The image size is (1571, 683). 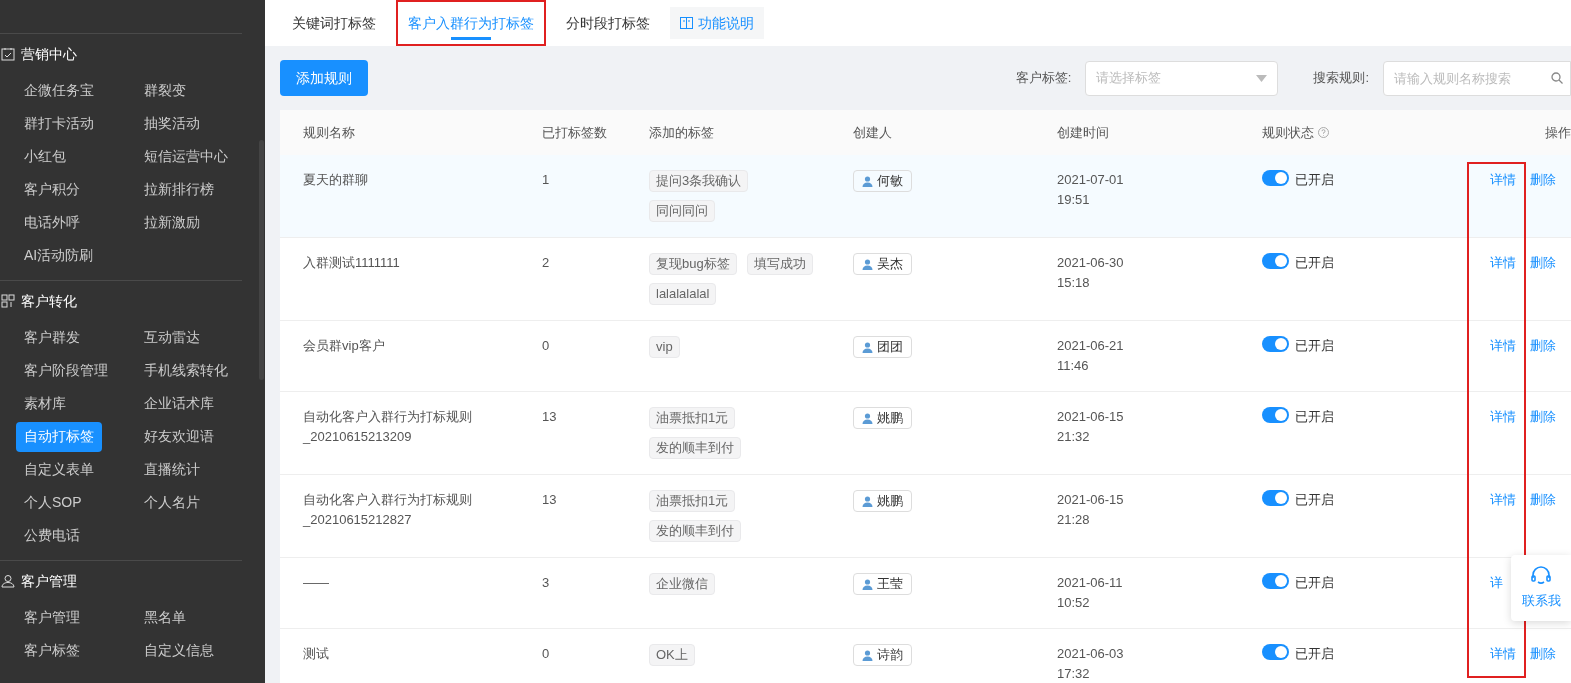 I want to click on nav-item: 手机线索转化, so click(x=186, y=370).